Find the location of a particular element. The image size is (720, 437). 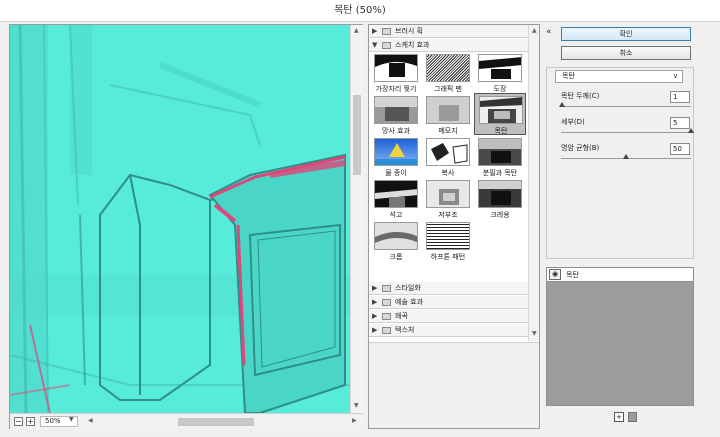

scroll-left-icon: ◀ is located at coordinates (90, 420).